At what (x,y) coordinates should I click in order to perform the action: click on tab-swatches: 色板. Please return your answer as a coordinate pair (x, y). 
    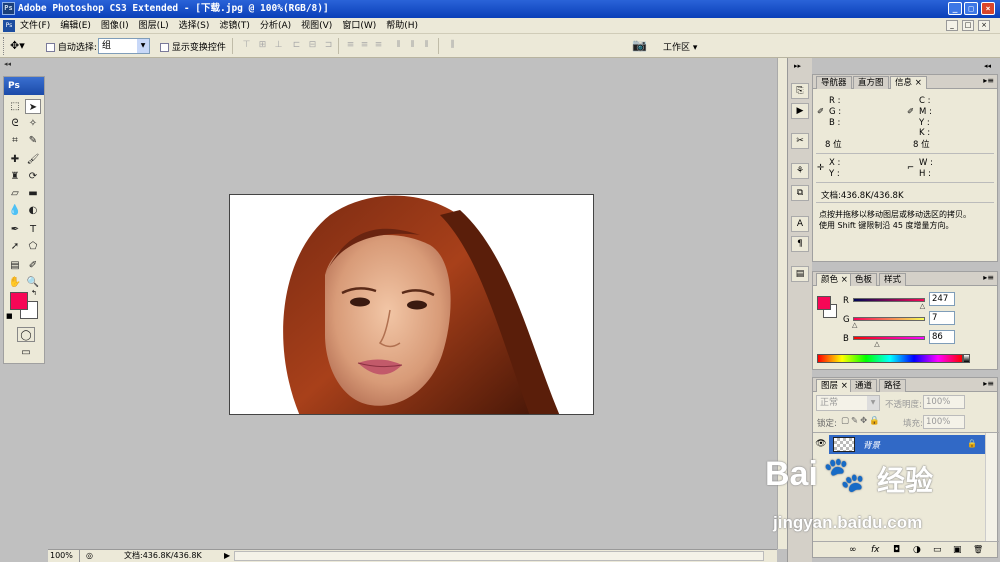
    Looking at the image, I should click on (864, 279).